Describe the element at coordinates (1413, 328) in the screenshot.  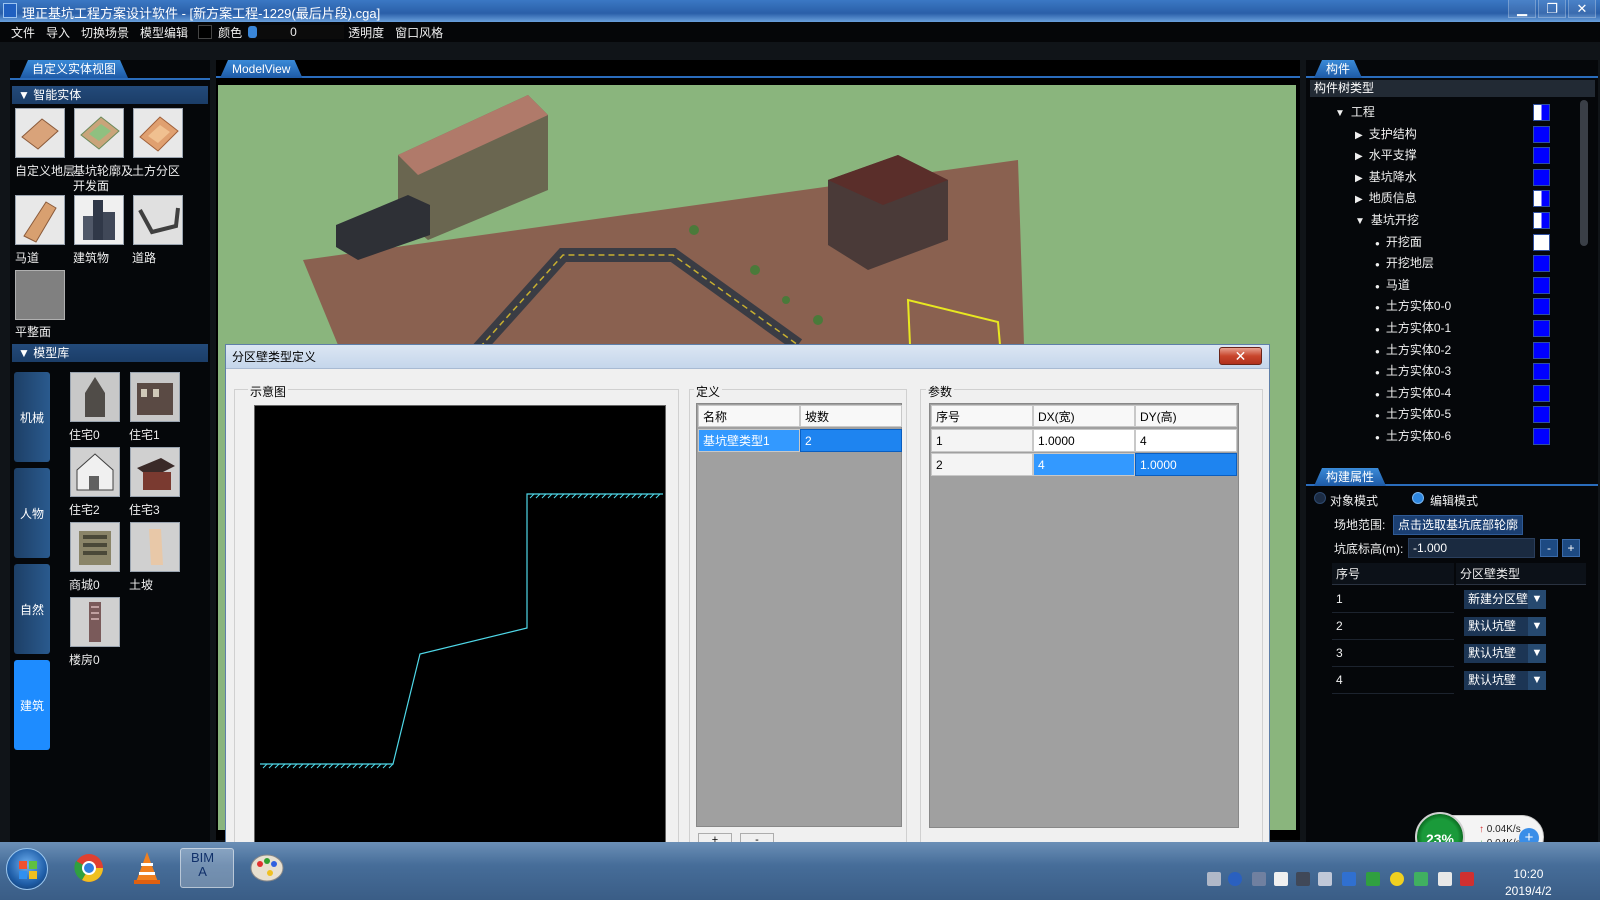
I see `tree-item: ● 土方实体0-1` at that location.